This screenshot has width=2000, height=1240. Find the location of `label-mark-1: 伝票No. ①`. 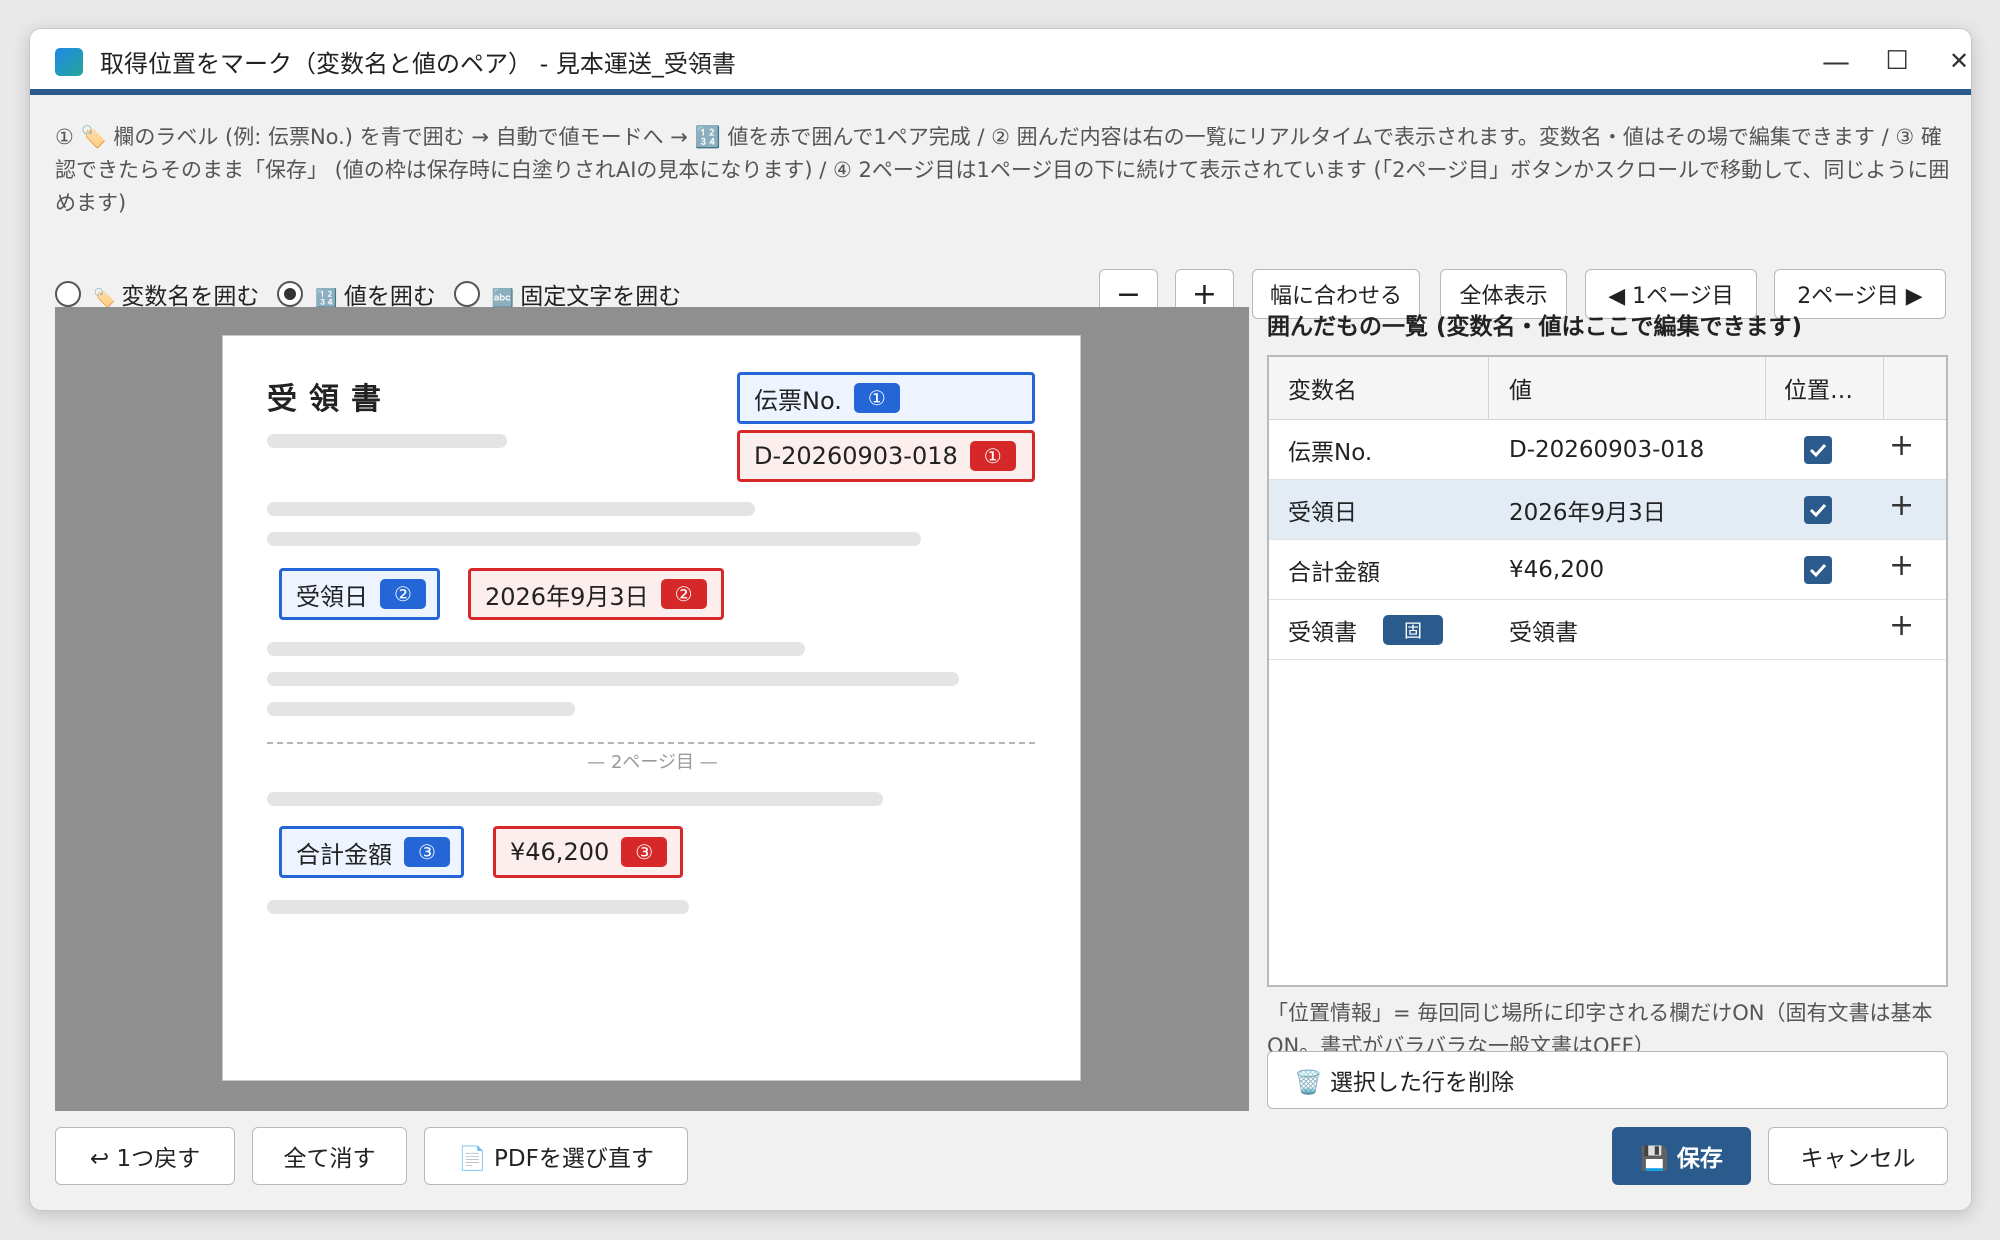

label-mark-1: 伝票No. ① is located at coordinates (886, 398).